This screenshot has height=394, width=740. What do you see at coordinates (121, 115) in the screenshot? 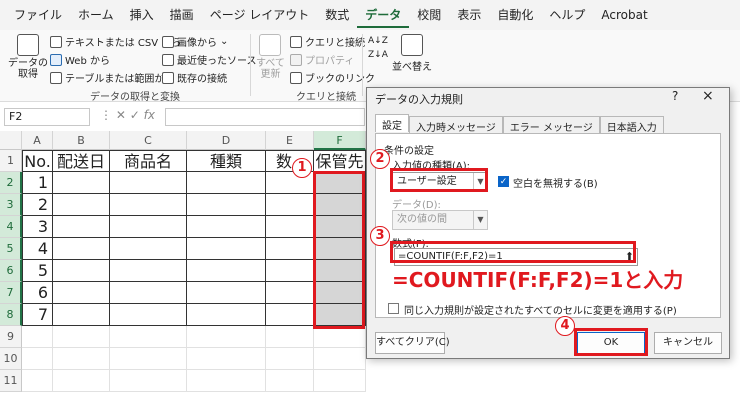
I see `cancel-icon: ✕` at bounding box center [121, 115].